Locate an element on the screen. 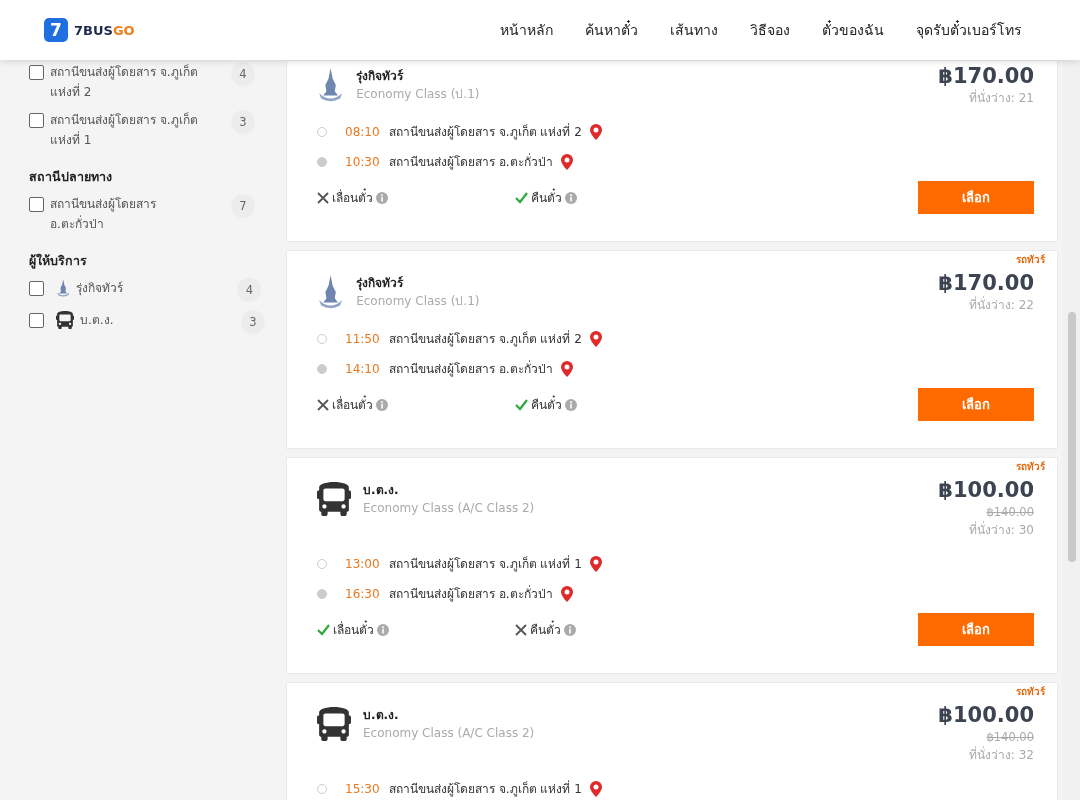 This screenshot has height=800, width=1080. time: 14:10 is located at coordinates (363, 369).